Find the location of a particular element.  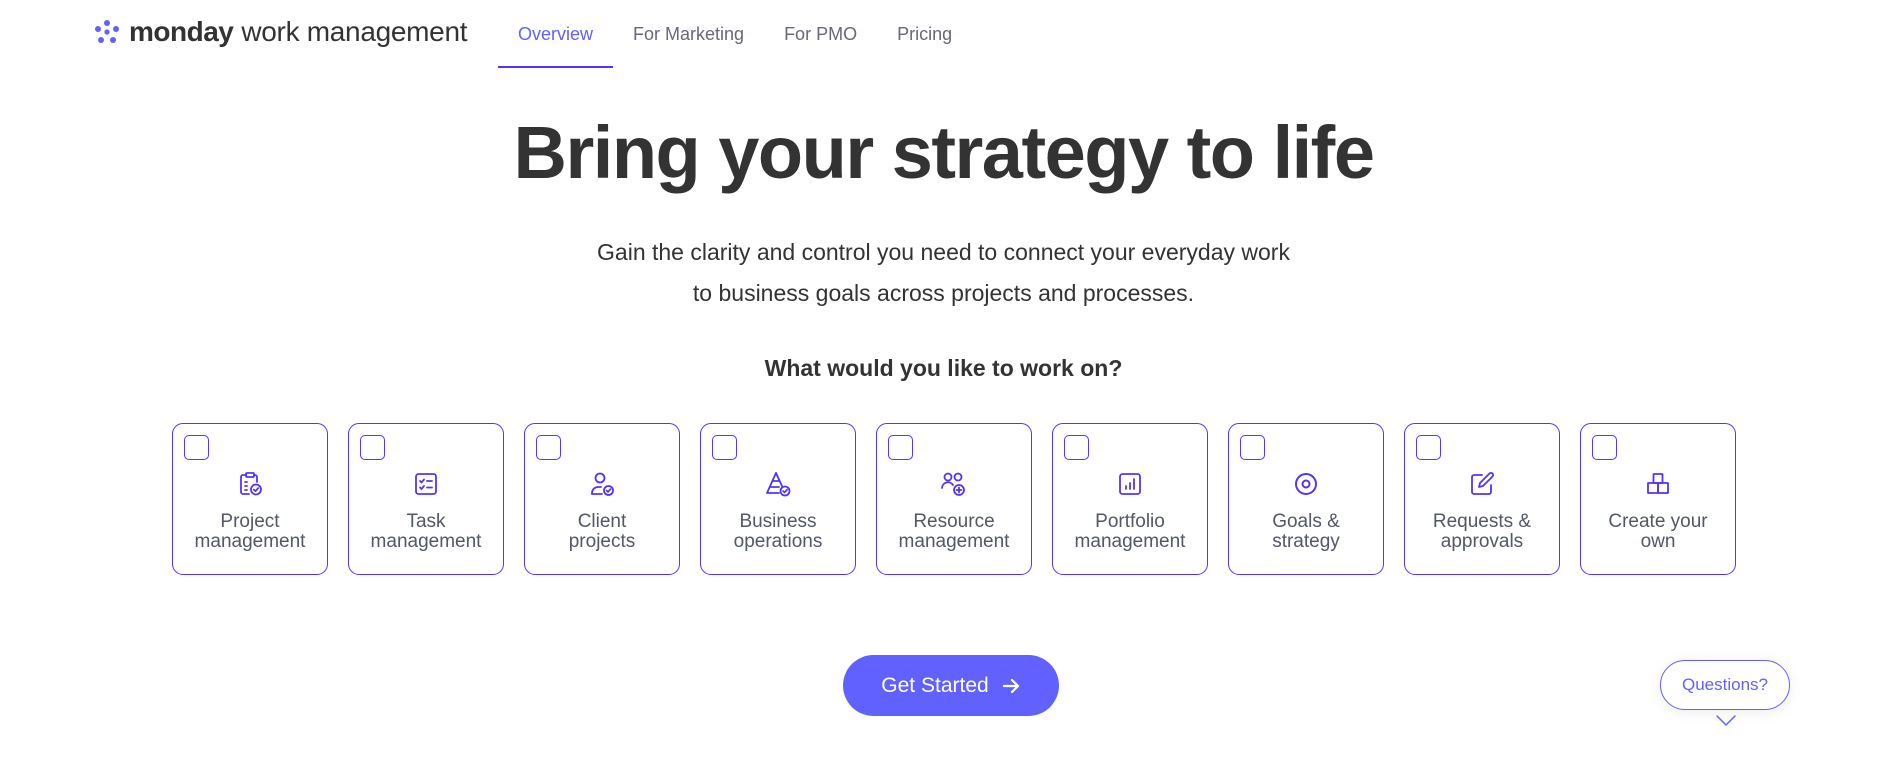

logo-brand: monday is located at coordinates (181, 31).